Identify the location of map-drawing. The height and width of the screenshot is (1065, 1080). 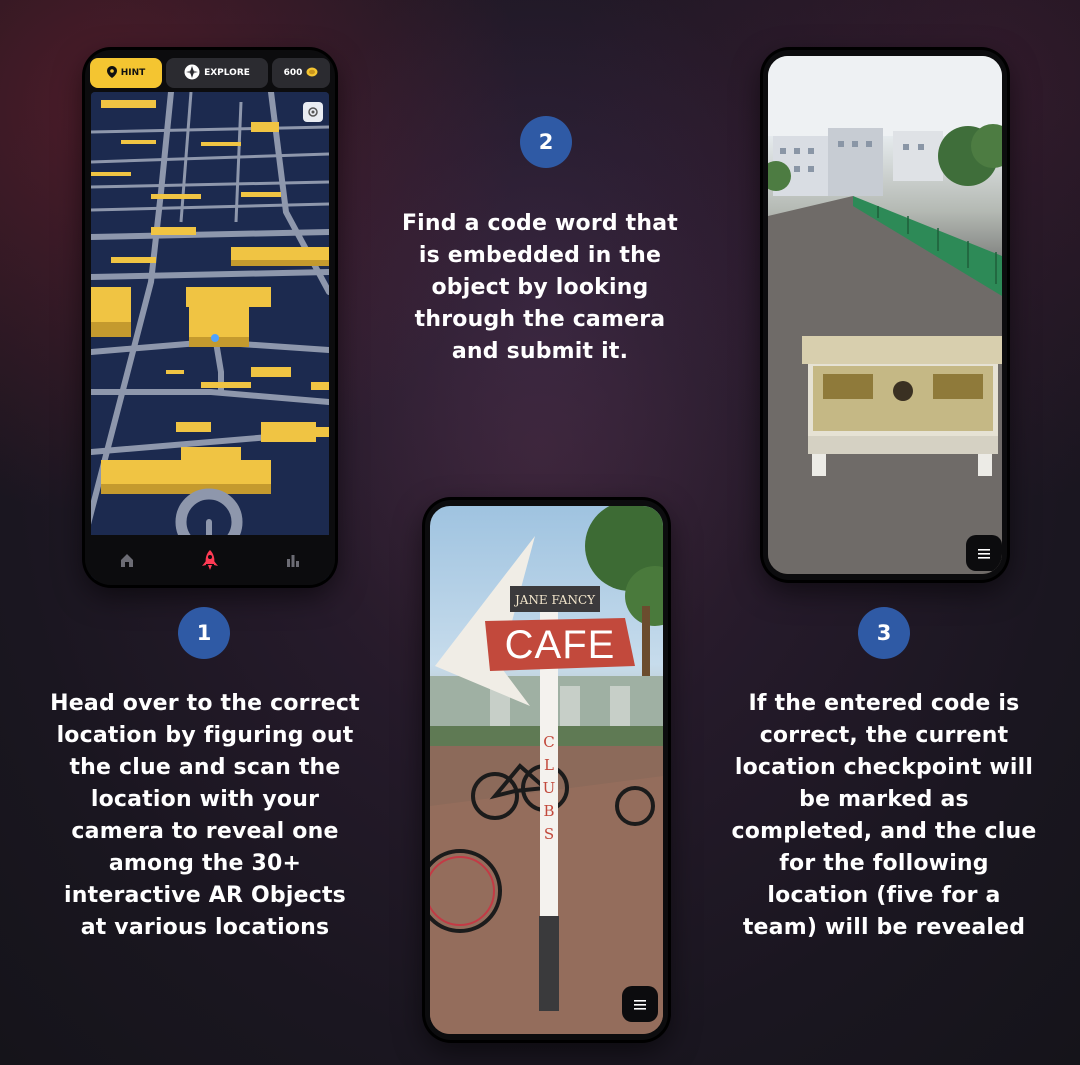
(210, 336).